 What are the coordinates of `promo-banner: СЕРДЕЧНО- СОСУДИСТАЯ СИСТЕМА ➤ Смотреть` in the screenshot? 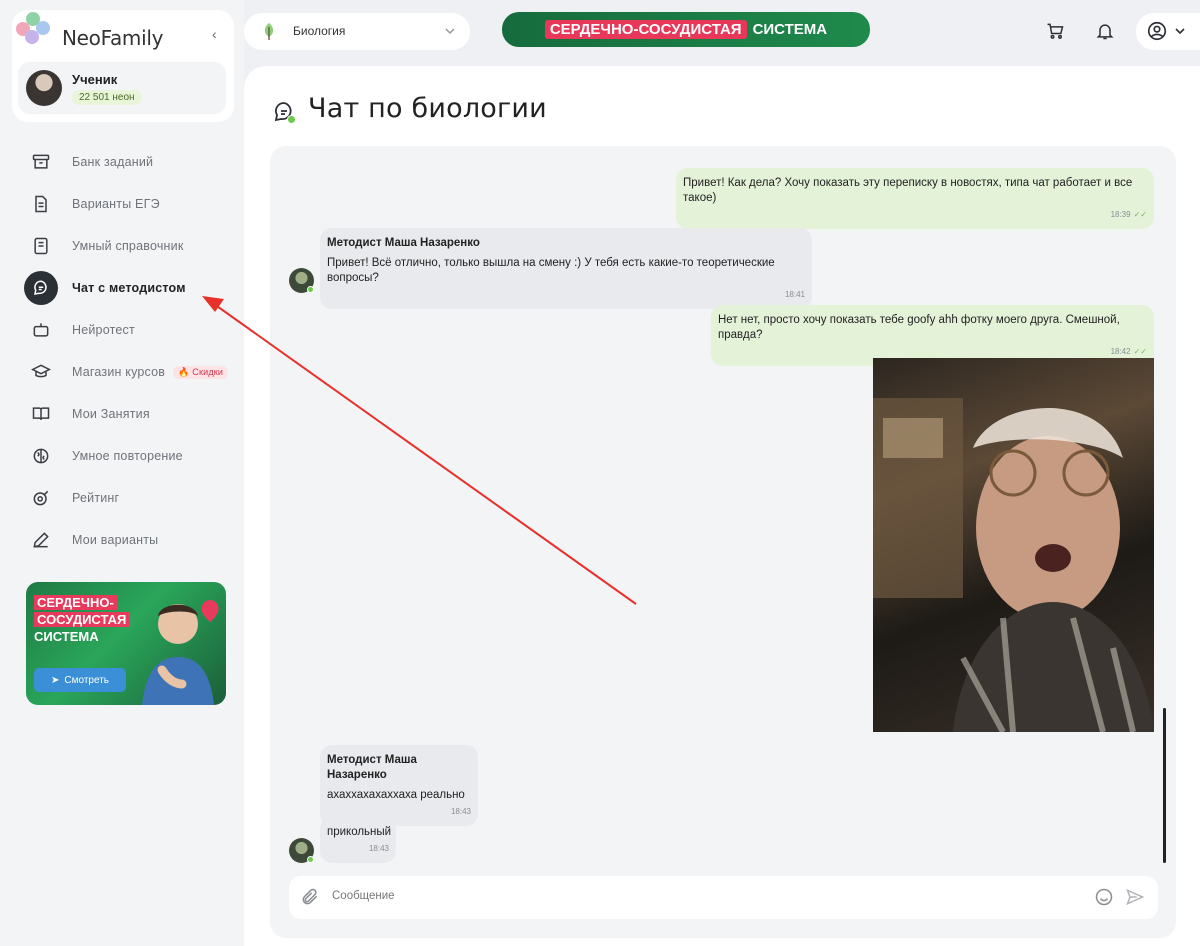 It's located at (126, 643).